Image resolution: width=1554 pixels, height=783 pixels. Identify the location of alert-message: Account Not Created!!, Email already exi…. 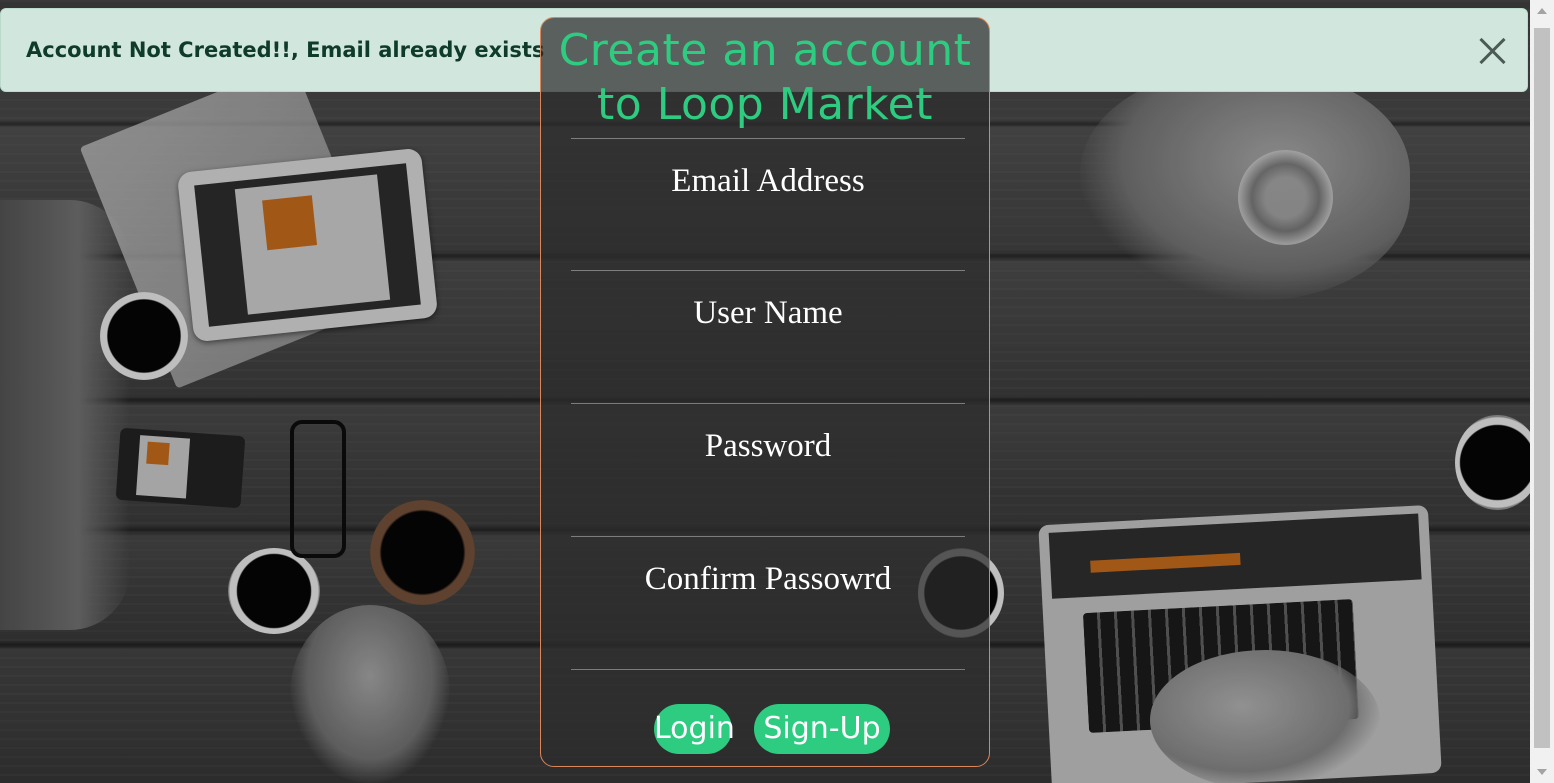
(285, 50).